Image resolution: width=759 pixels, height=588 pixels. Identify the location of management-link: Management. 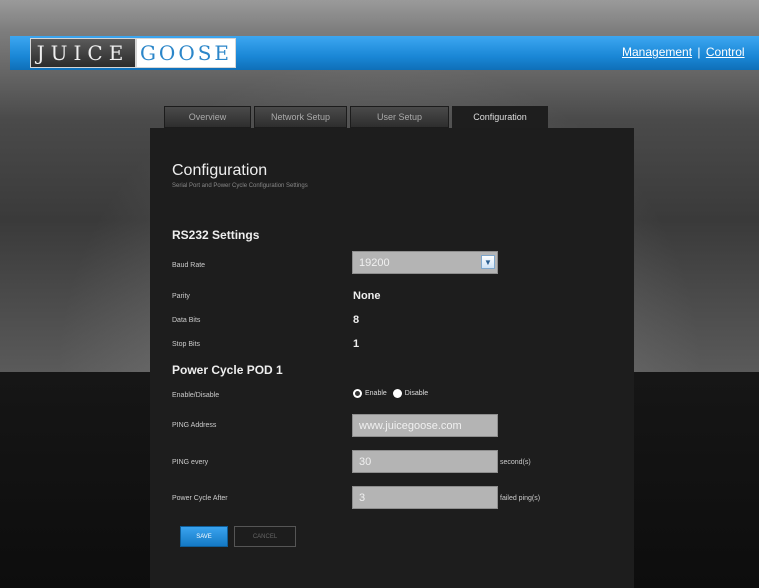
(657, 52).